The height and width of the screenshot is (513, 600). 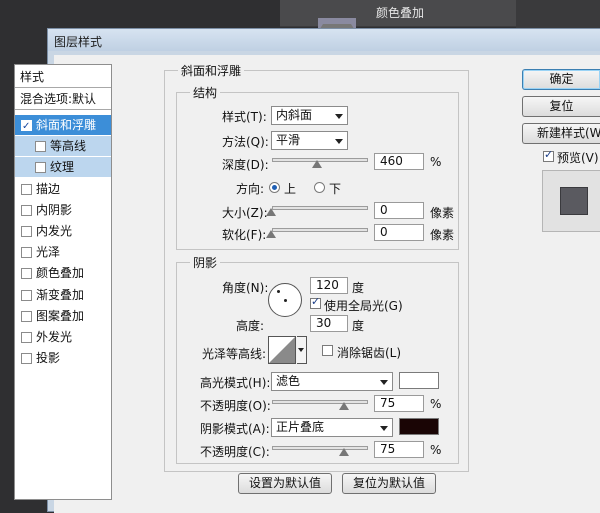 I want to click on shadow-opacity-input: 75, so click(x=399, y=449).